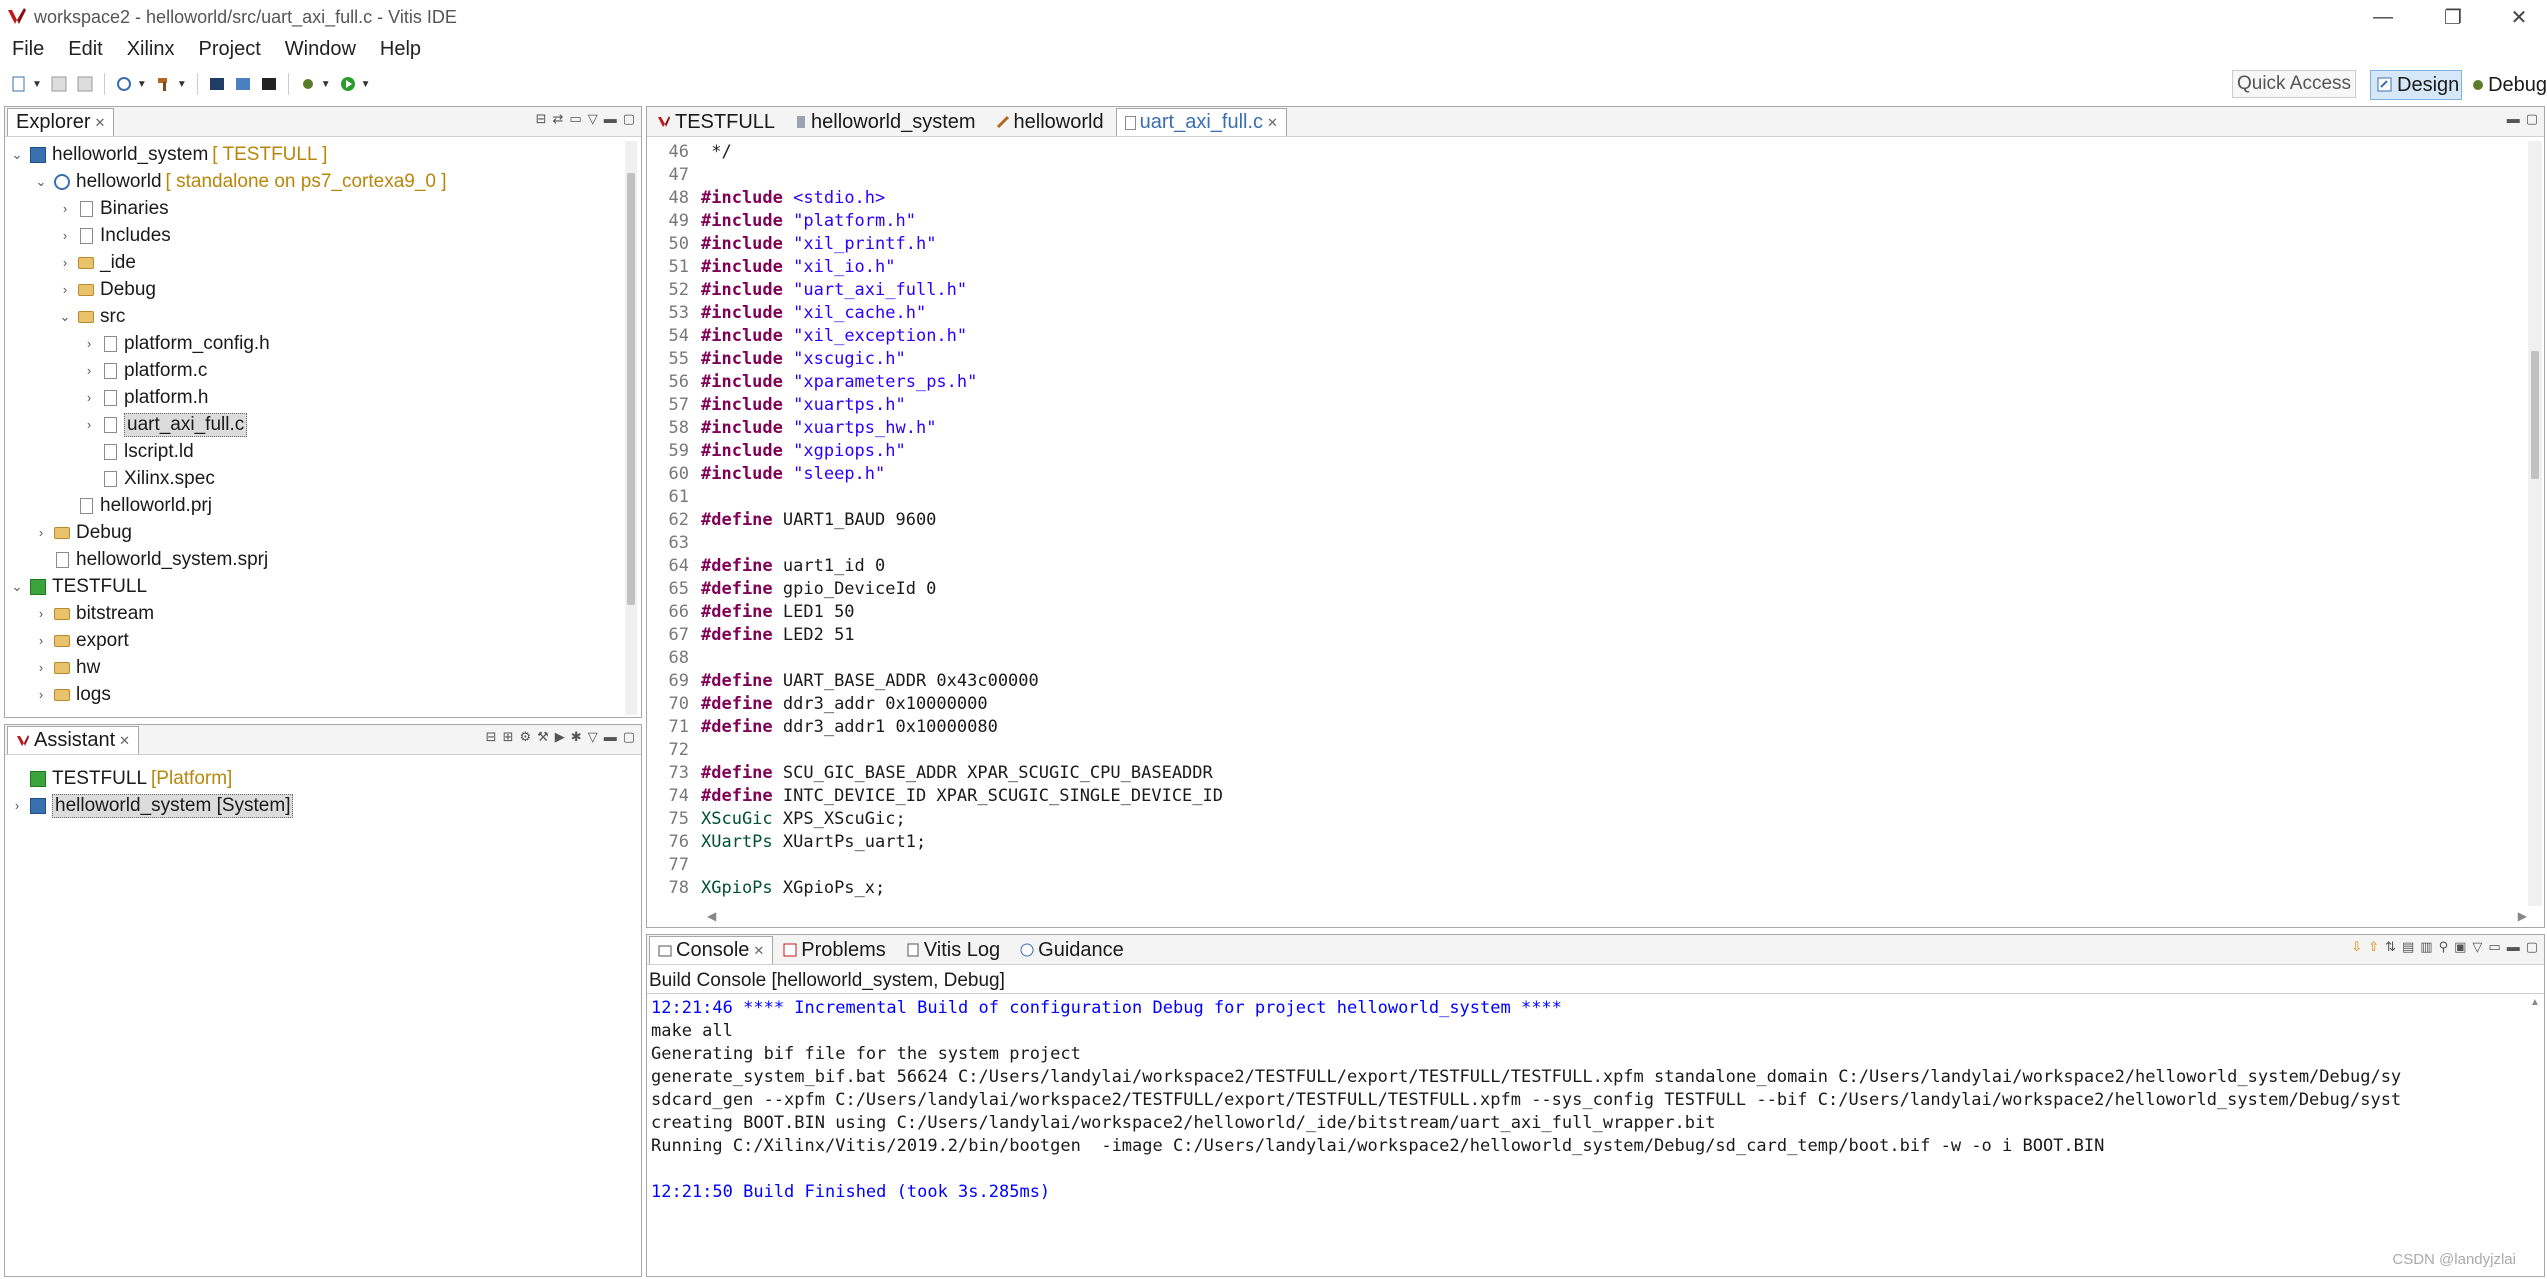 The width and height of the screenshot is (2547, 1279). What do you see at coordinates (313, 586) in the screenshot?
I see `tree-item-testfull: ⌄ TESTFULL` at bounding box center [313, 586].